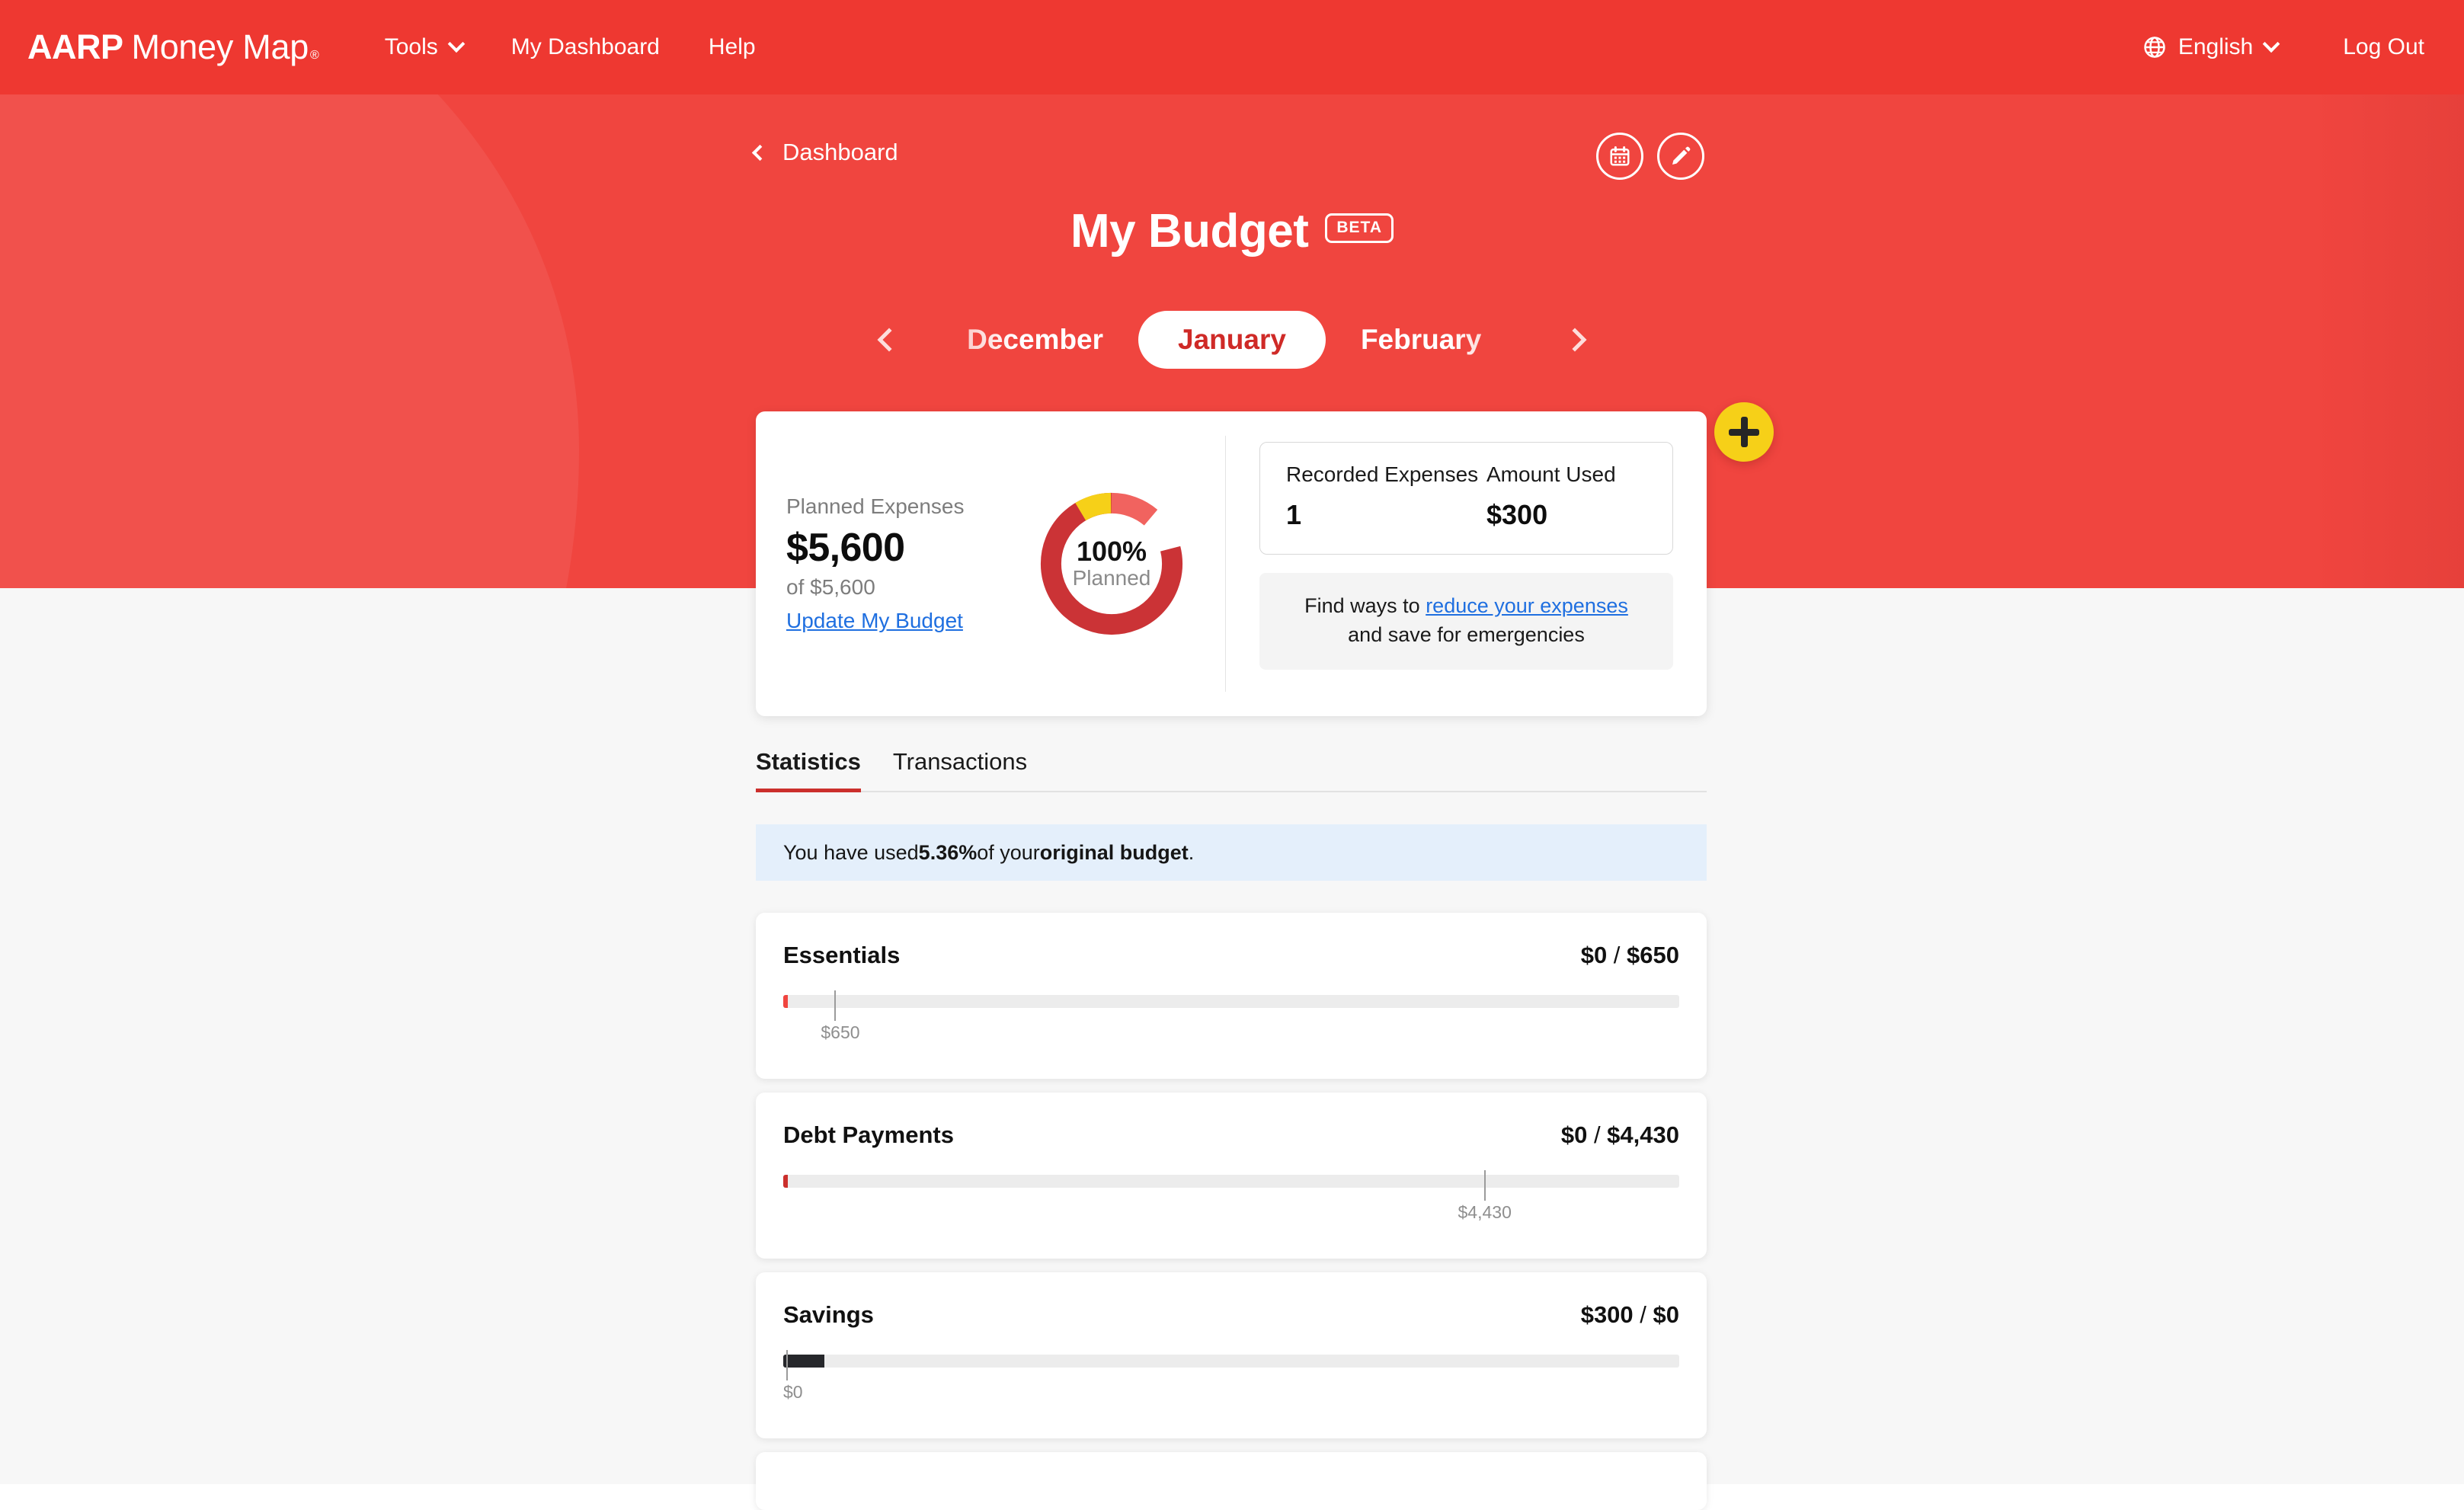 This screenshot has height=1510, width=2464. I want to click on progress-tick-label: $0, so click(793, 1392).